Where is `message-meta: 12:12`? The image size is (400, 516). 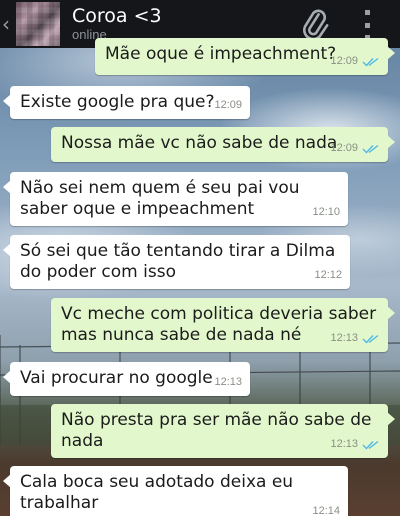
message-meta: 12:12 is located at coordinates (328, 275).